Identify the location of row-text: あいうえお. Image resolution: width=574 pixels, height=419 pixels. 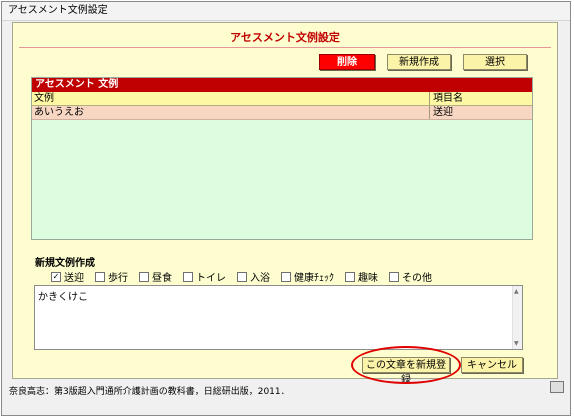
(59, 112).